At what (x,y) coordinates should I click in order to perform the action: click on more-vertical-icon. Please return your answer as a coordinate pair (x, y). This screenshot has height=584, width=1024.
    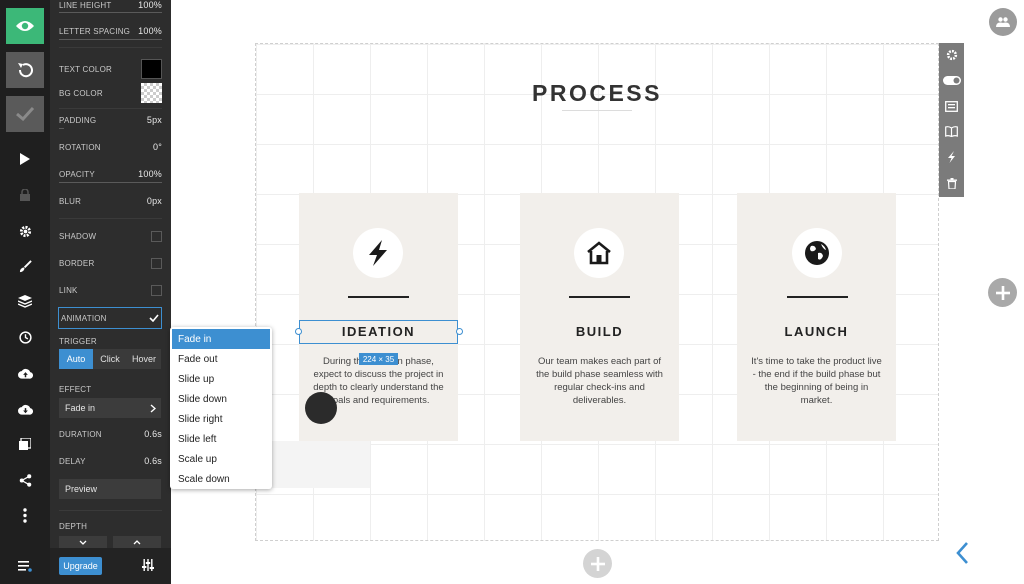
    Looking at the image, I should click on (25, 515).